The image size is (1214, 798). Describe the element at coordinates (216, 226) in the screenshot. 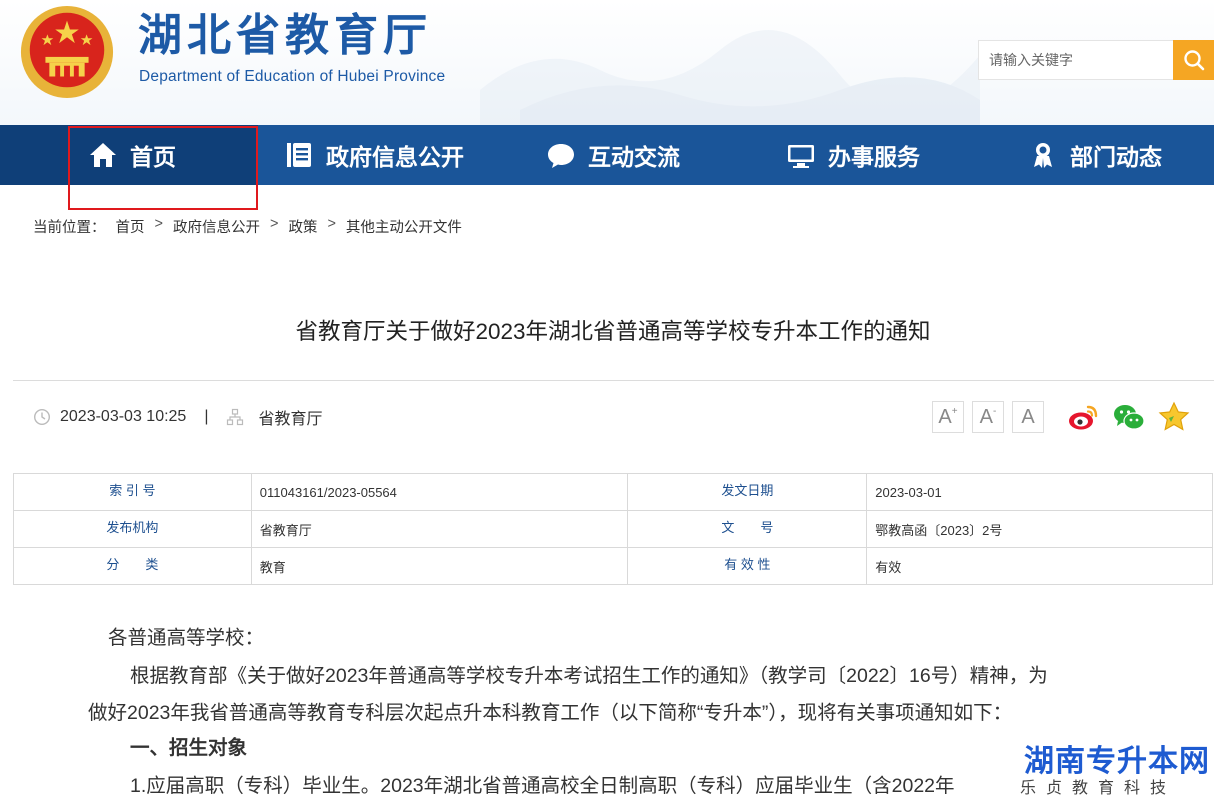

I see `breadcrumb-link-gov-info: 政府信息公开` at that location.